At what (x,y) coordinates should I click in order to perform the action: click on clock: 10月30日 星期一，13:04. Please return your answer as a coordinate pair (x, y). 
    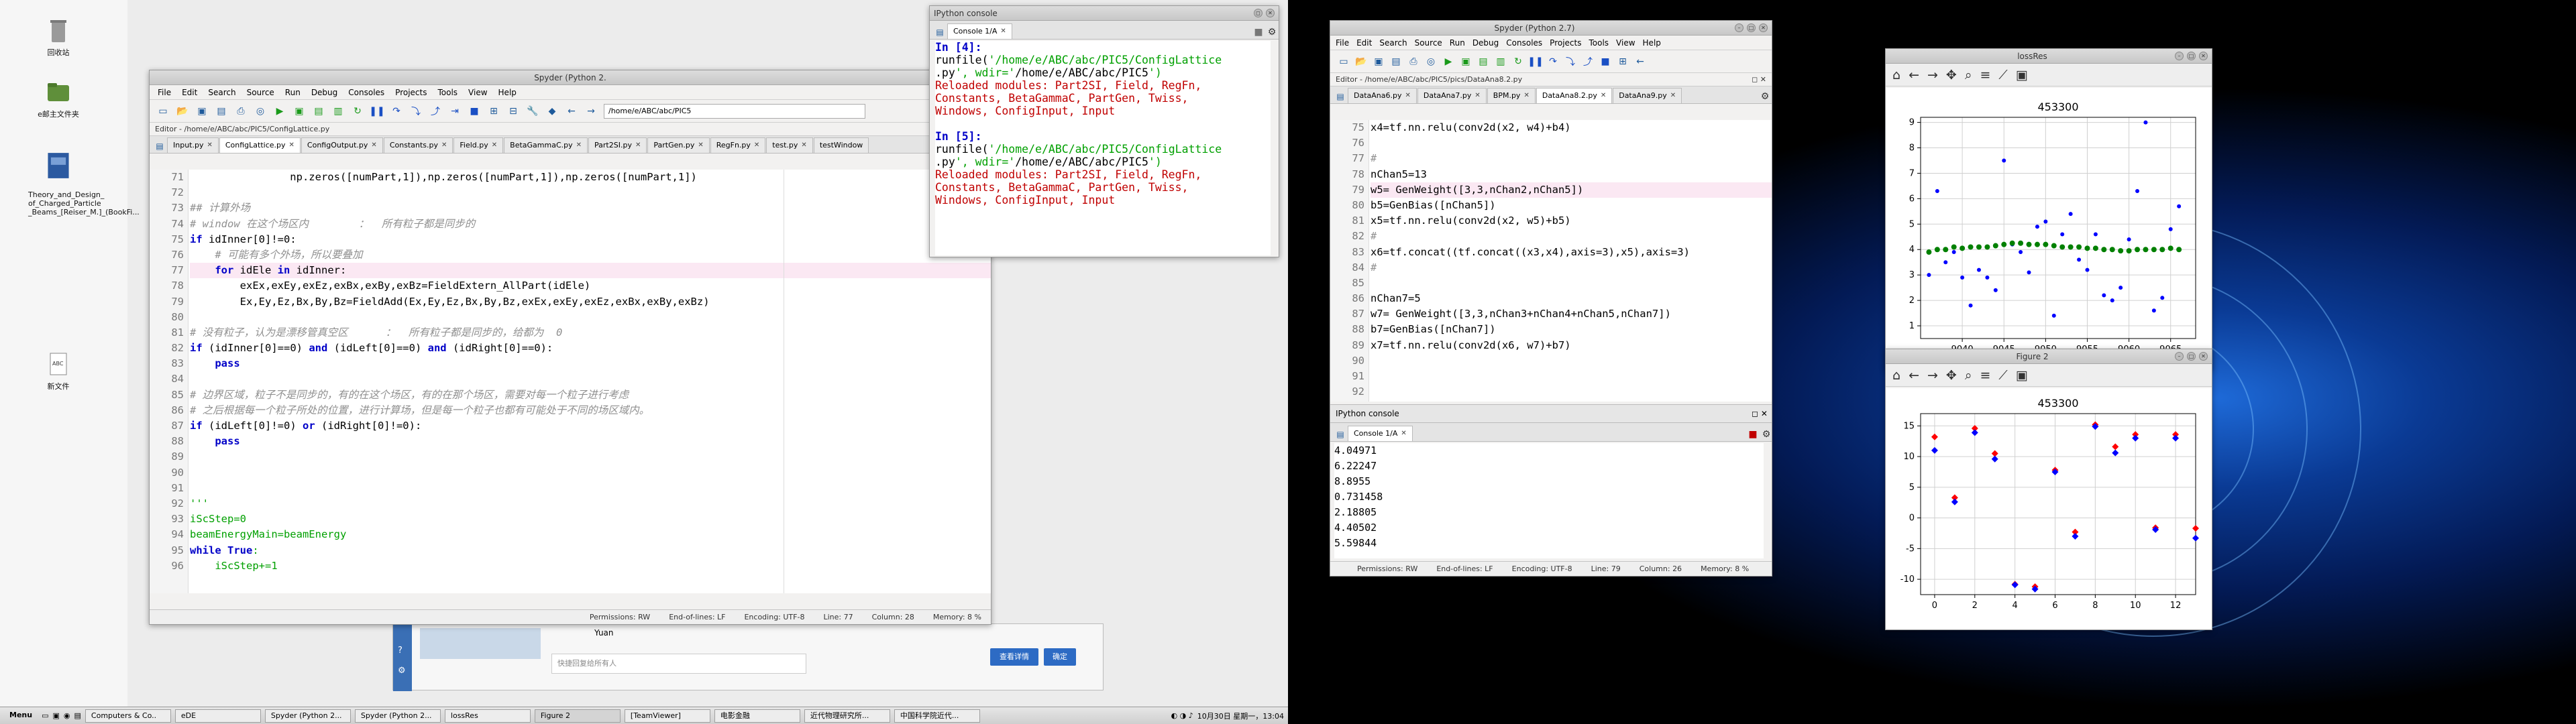
    Looking at the image, I should click on (1240, 716).